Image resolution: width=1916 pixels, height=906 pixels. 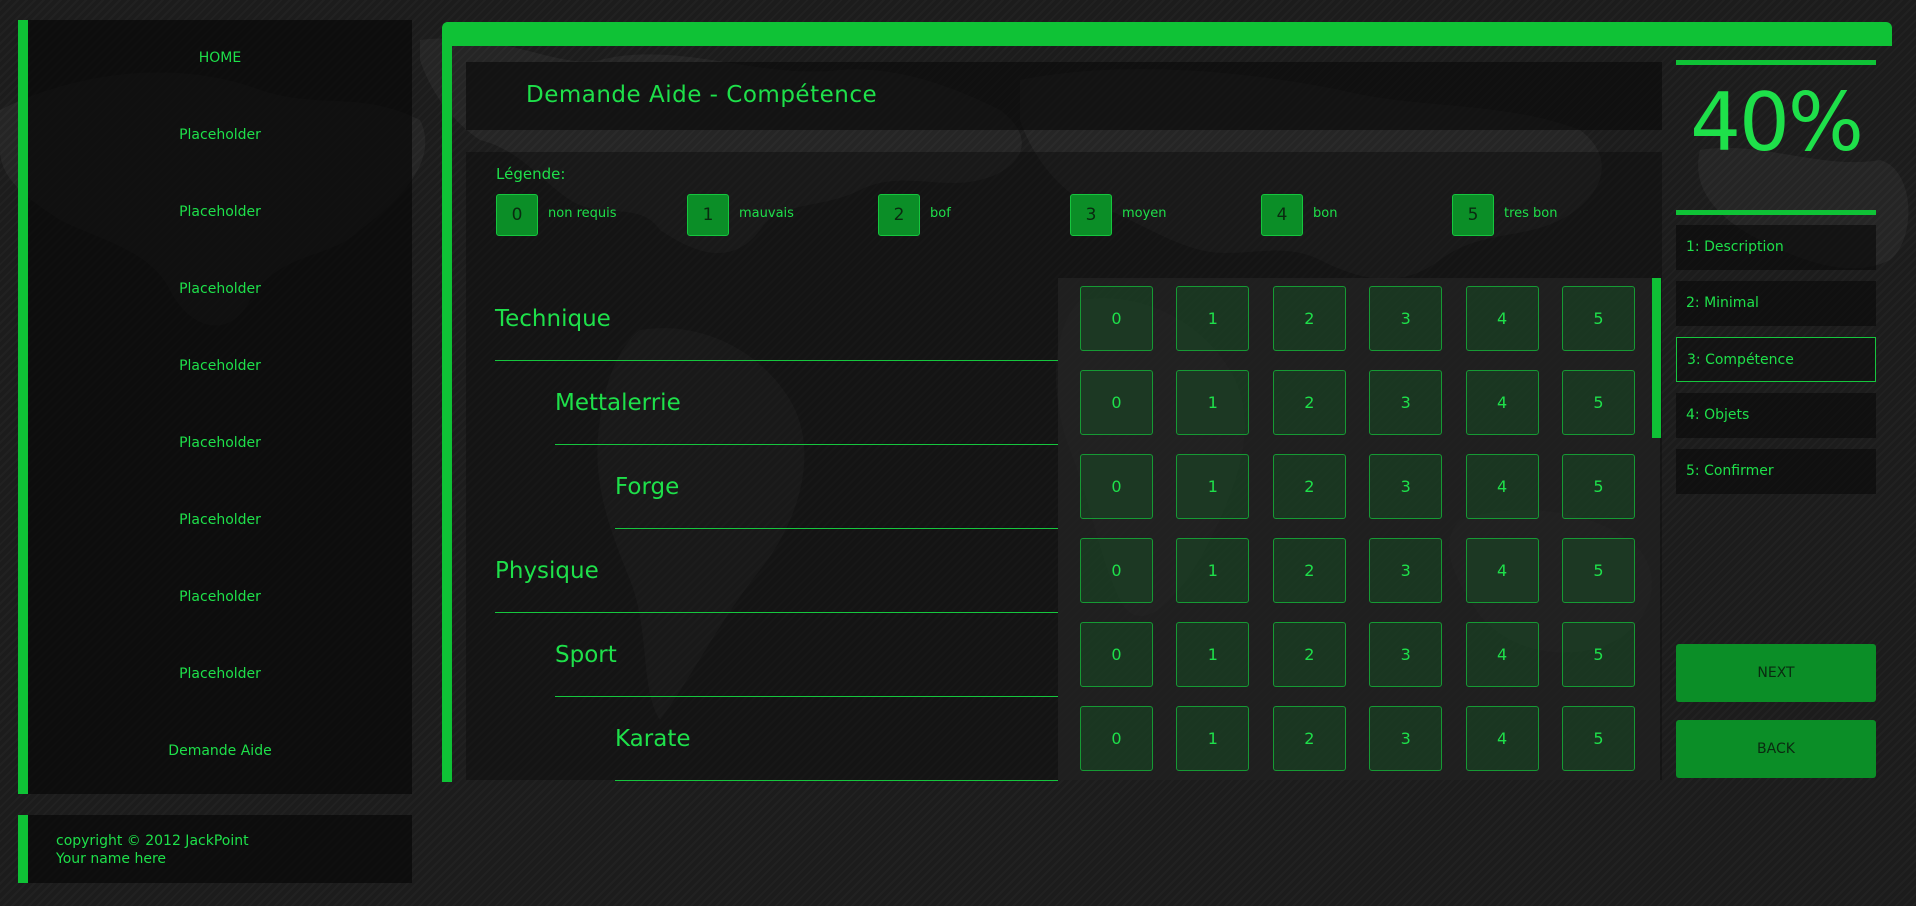 I want to click on legend-chip: 0, so click(x=517, y=215).